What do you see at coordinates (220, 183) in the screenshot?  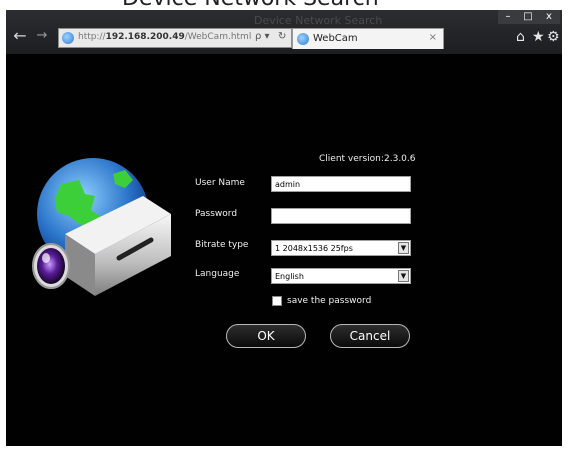 I see `username-label: User Name` at bounding box center [220, 183].